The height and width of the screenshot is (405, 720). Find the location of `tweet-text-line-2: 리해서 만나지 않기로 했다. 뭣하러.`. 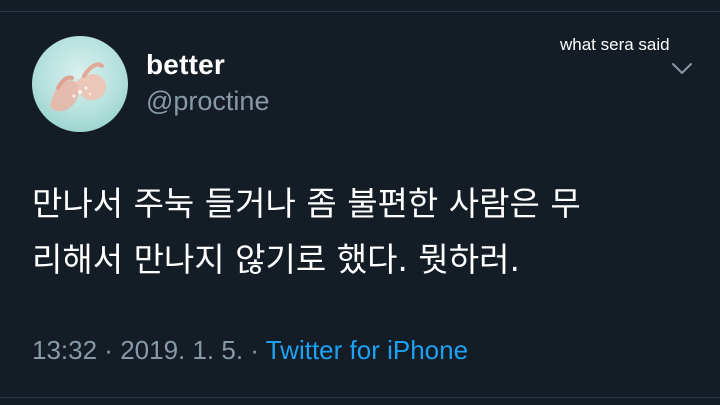

tweet-text-line-2: 리해서 만나지 않기로 했다. 뭣하러. is located at coordinates (276, 259).